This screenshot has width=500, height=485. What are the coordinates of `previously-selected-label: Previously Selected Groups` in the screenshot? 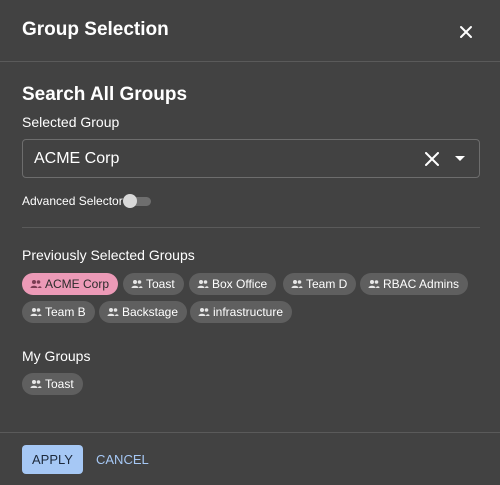 It's located at (108, 255).